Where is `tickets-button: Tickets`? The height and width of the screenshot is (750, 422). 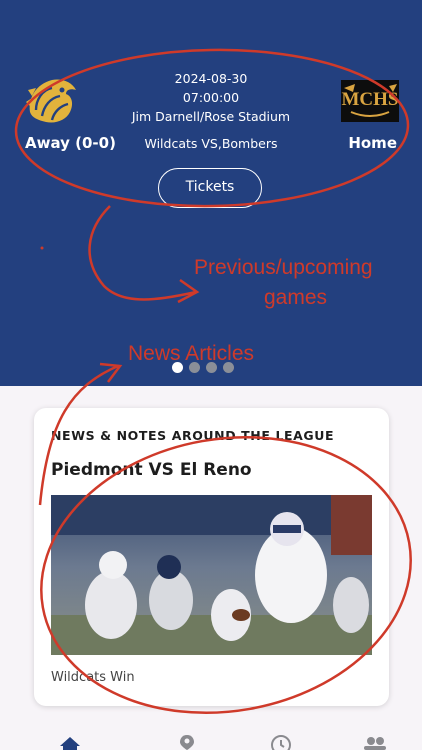 tickets-button: Tickets is located at coordinates (210, 188).